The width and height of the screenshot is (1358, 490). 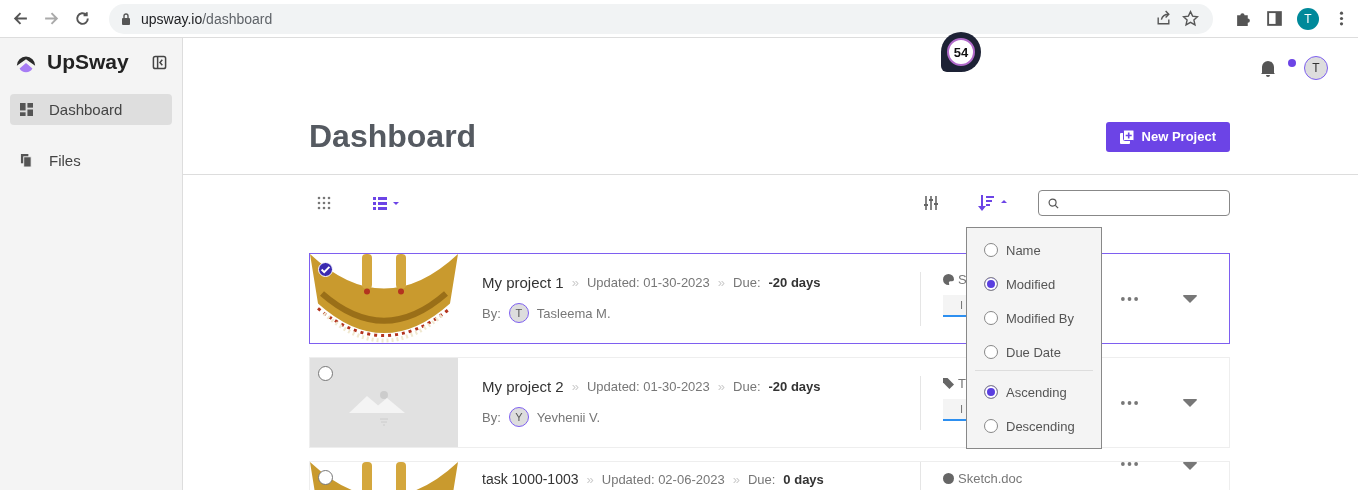 I want to click on files-icon, so click(x=26, y=160).